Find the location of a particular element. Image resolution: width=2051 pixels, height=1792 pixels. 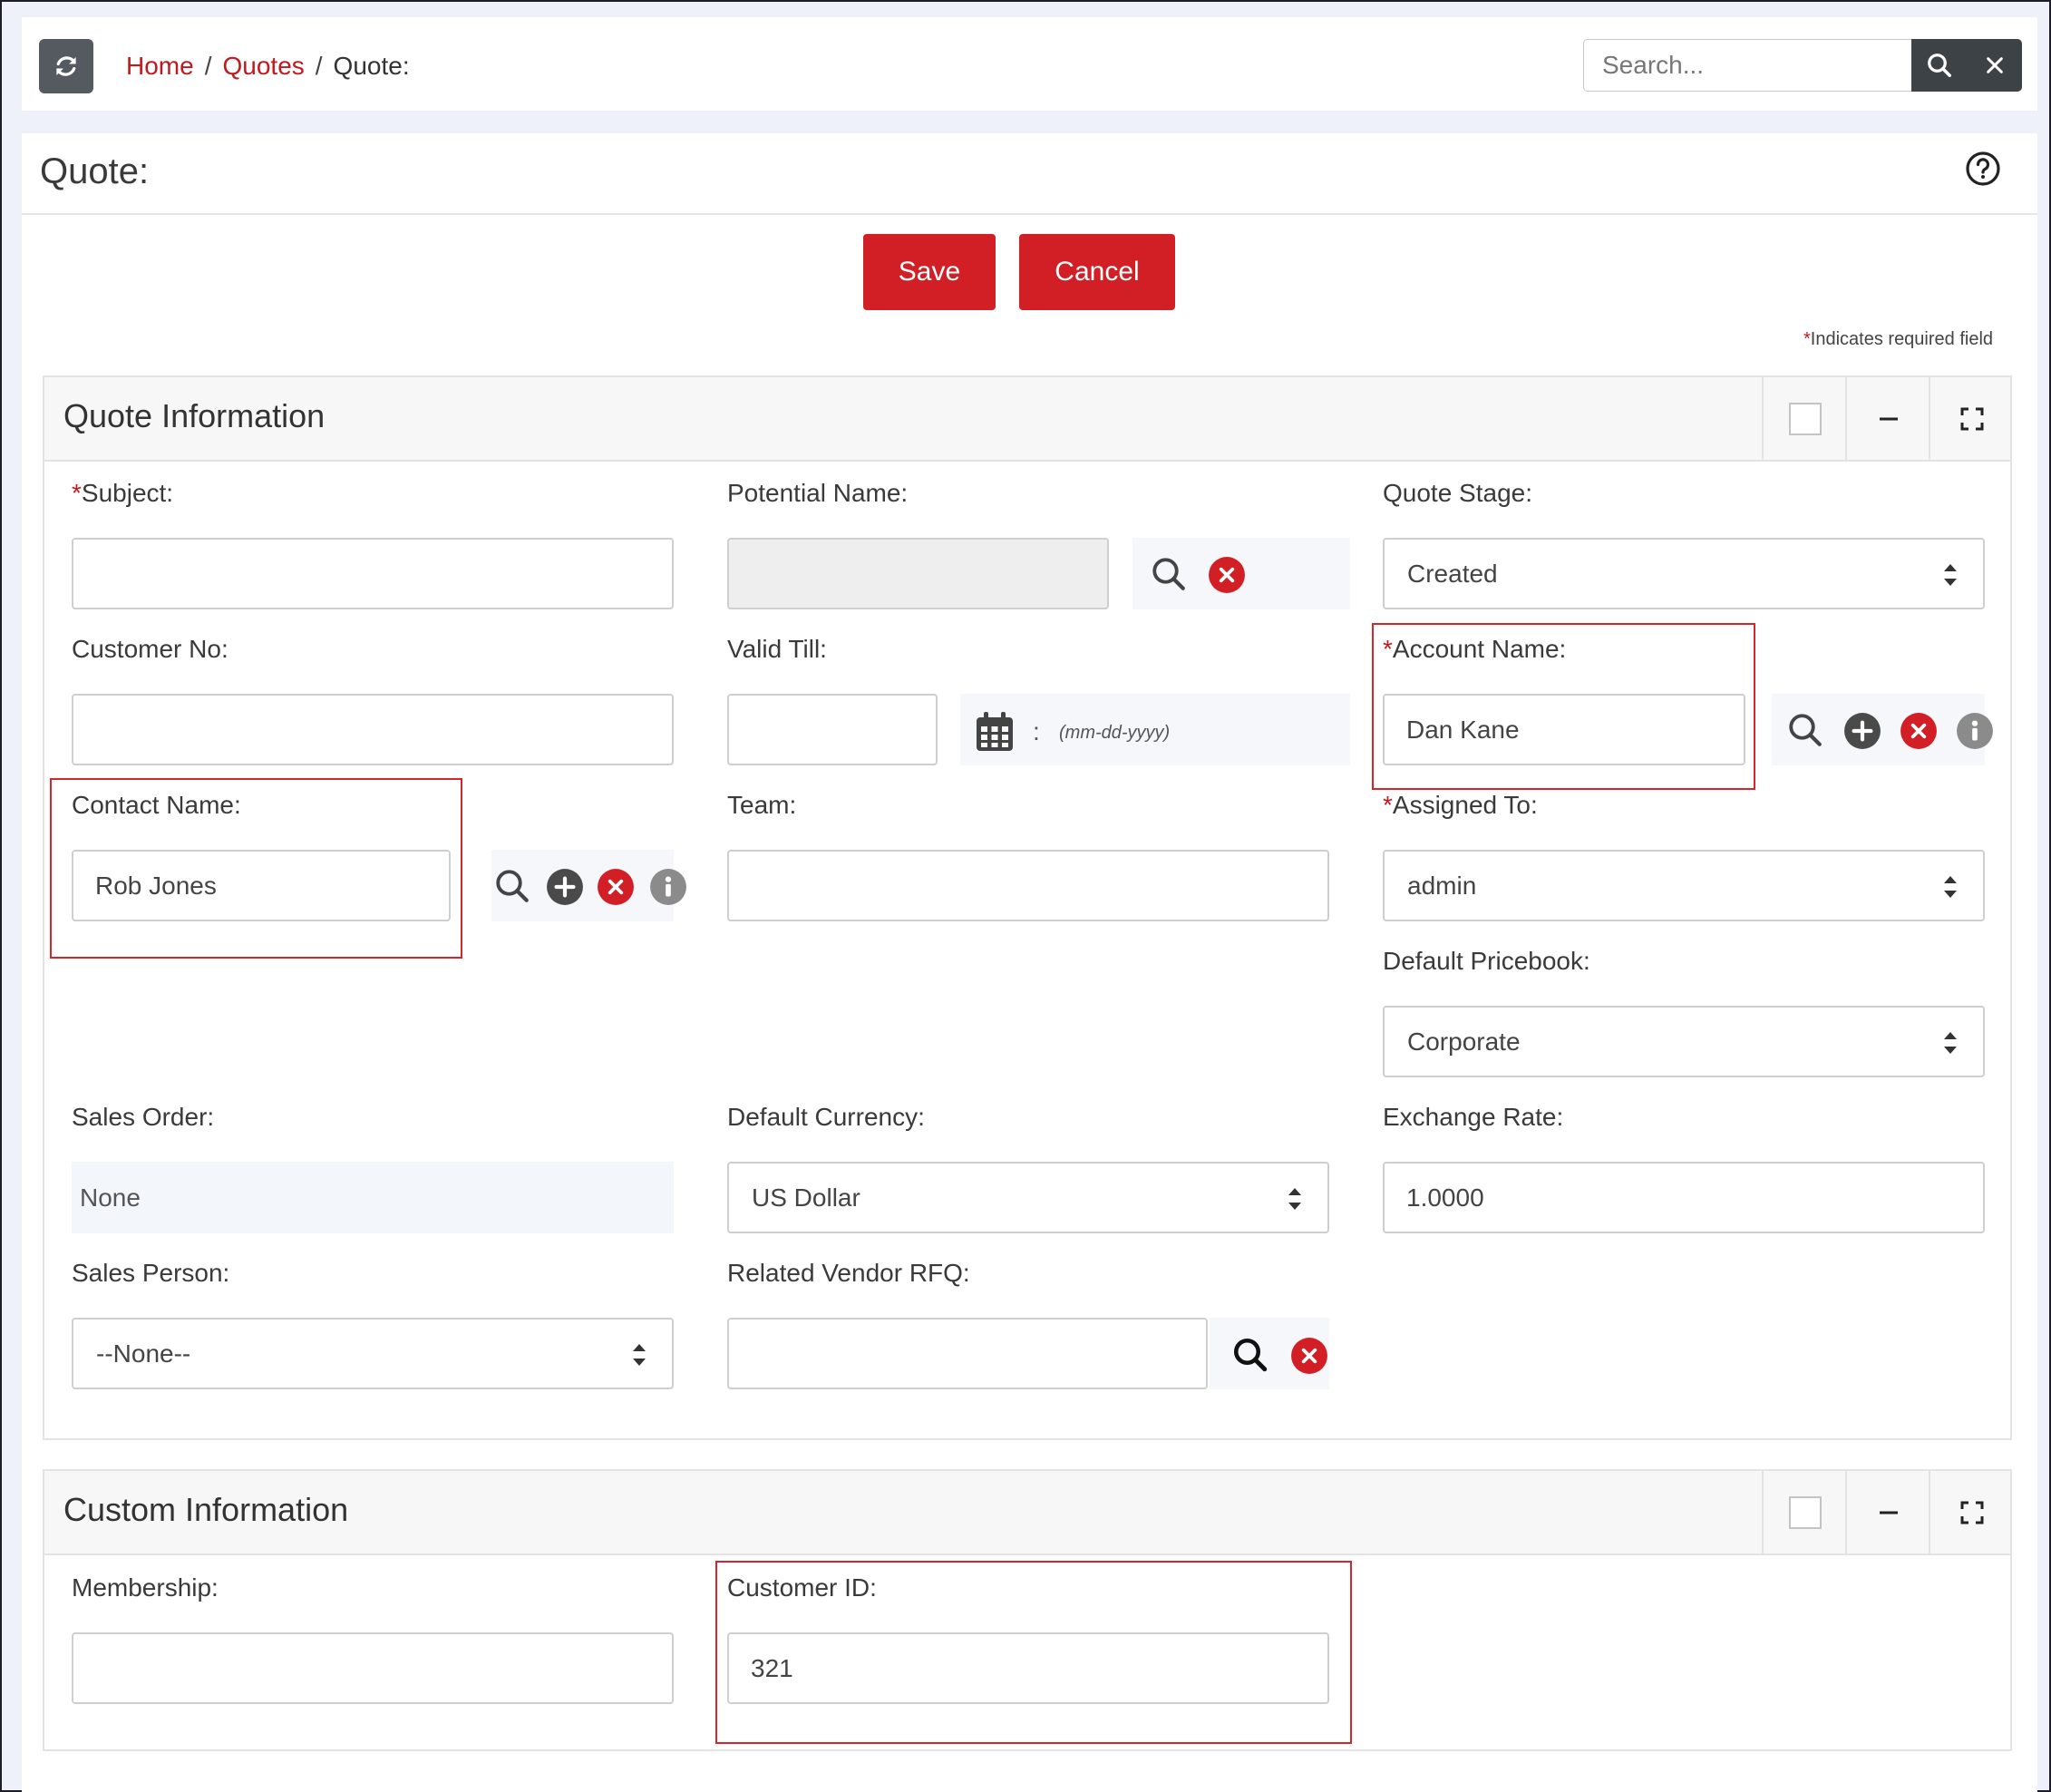

subject-label: *Subject: is located at coordinates (122, 493).